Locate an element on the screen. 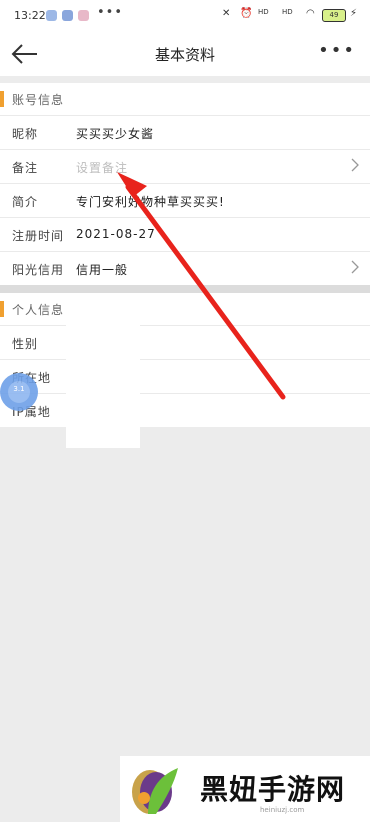 This screenshot has width=370, height=822. section-title: 个人信息 is located at coordinates (38, 310).